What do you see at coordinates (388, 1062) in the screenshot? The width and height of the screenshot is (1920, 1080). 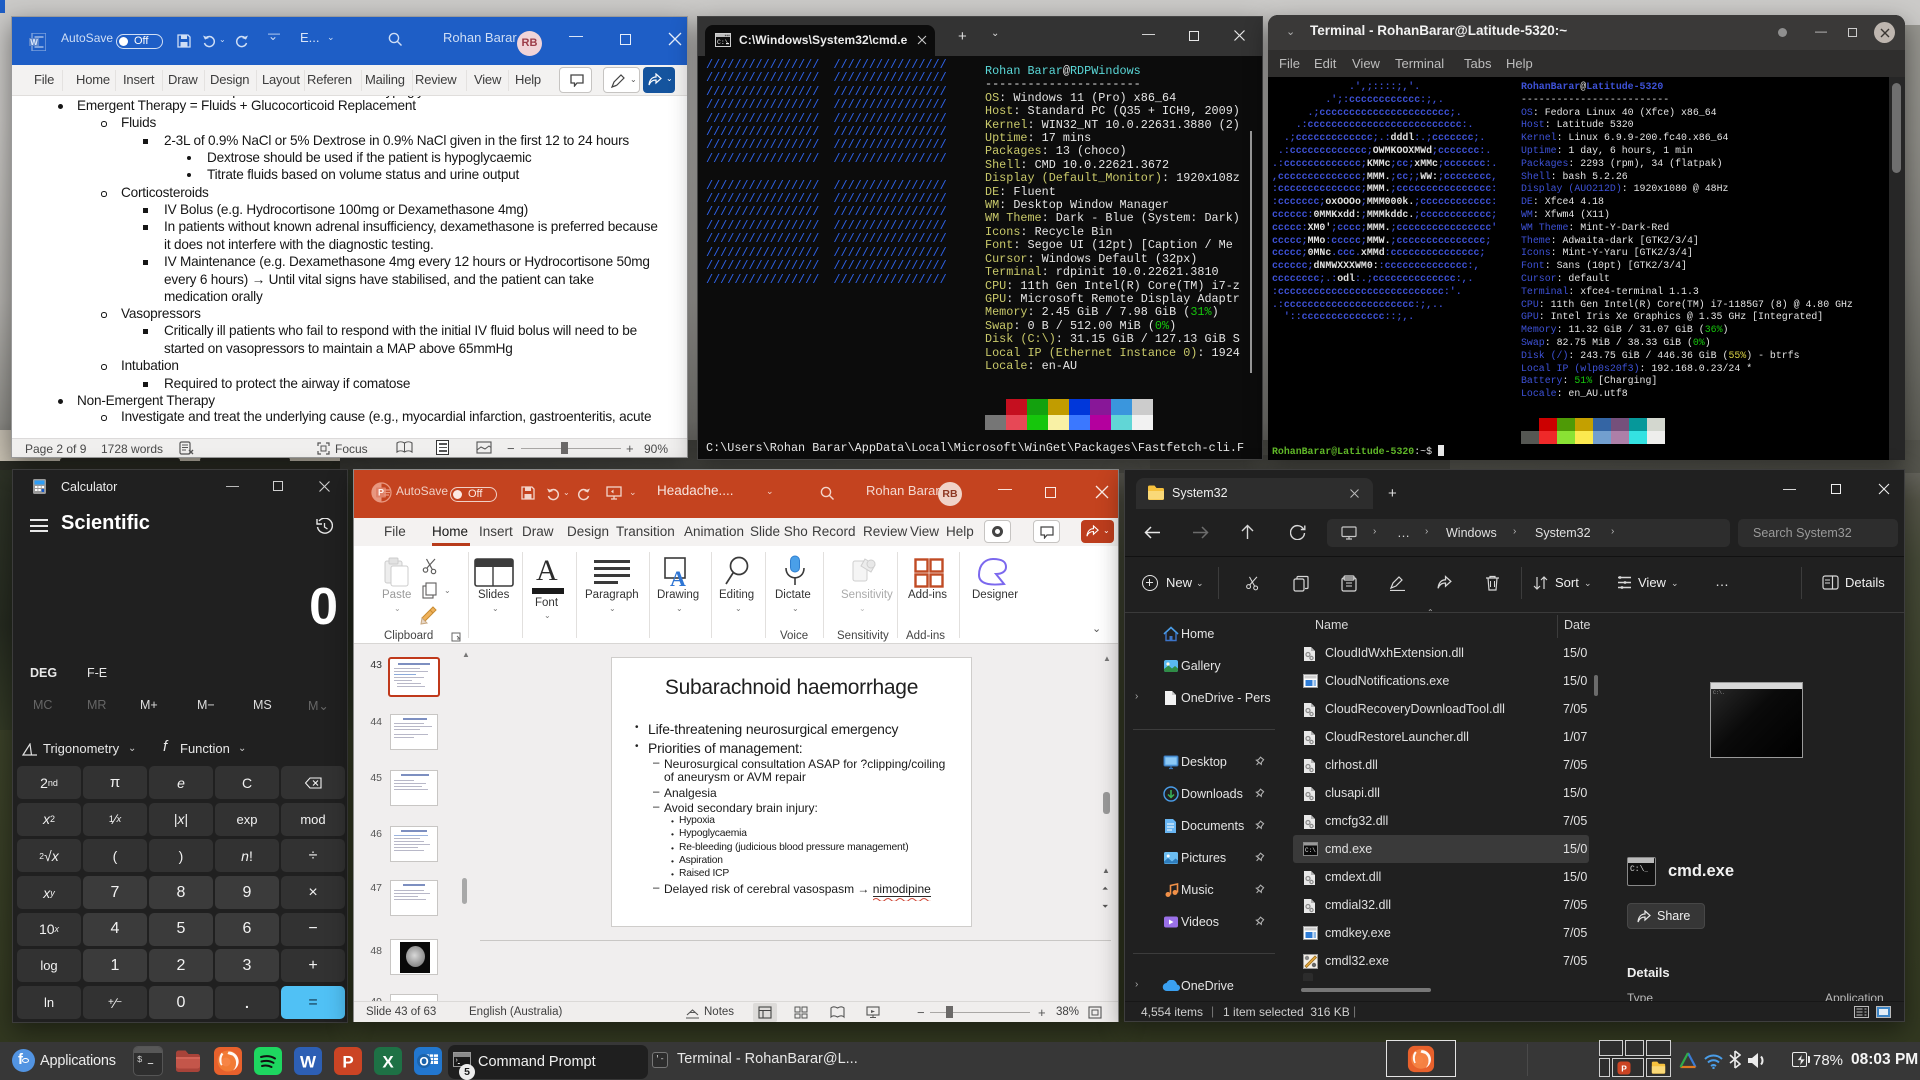 I see `svg-text: X` at bounding box center [388, 1062].